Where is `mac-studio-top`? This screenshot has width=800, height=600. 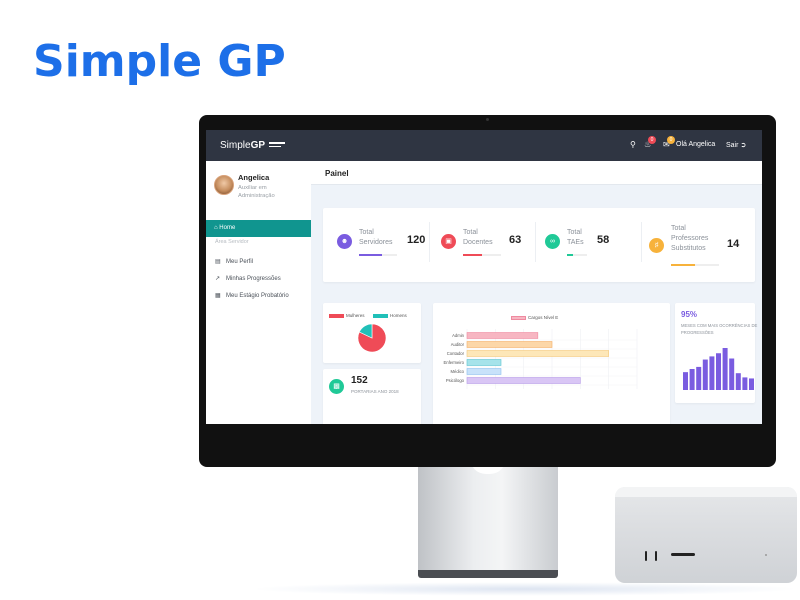 mac-studio-top is located at coordinates (706, 492).